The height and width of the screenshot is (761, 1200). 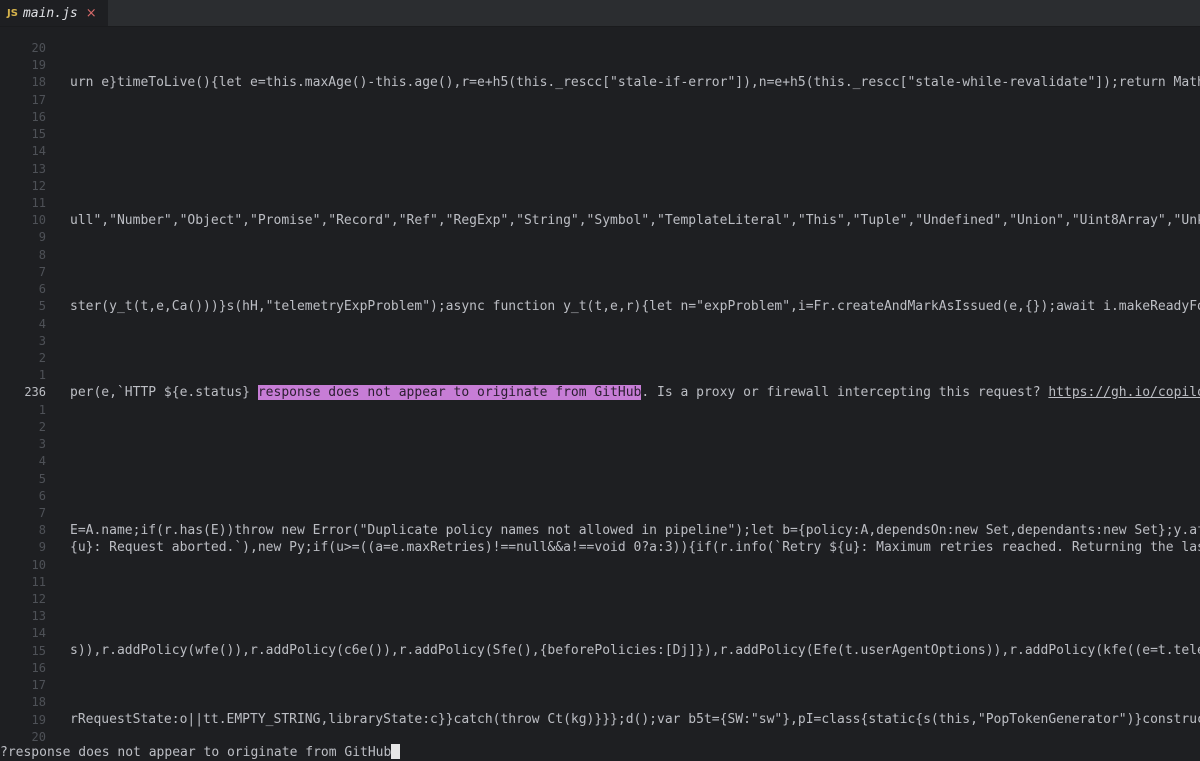 I want to click on close-icon: ×, so click(x=91, y=13).